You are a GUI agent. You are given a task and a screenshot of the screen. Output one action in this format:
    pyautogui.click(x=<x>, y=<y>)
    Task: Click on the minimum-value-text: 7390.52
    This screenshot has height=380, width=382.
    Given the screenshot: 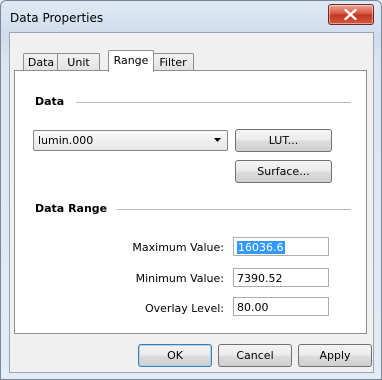 What is the action you would take?
    pyautogui.click(x=260, y=278)
    